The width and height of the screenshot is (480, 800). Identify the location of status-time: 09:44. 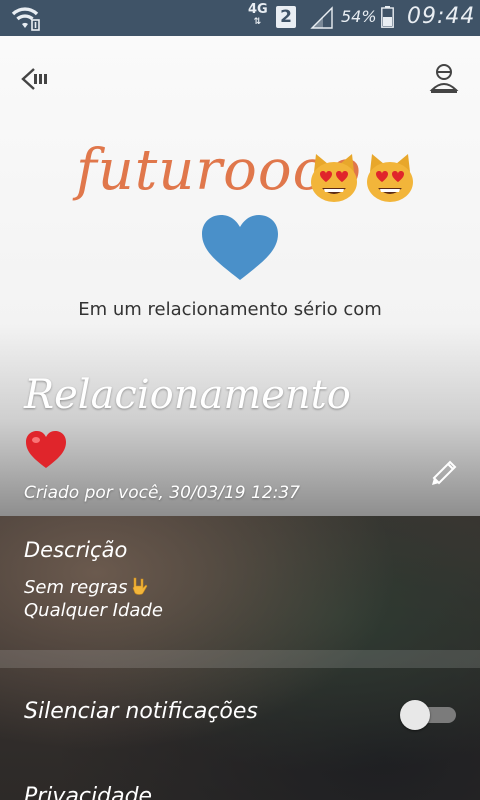
(441, 16).